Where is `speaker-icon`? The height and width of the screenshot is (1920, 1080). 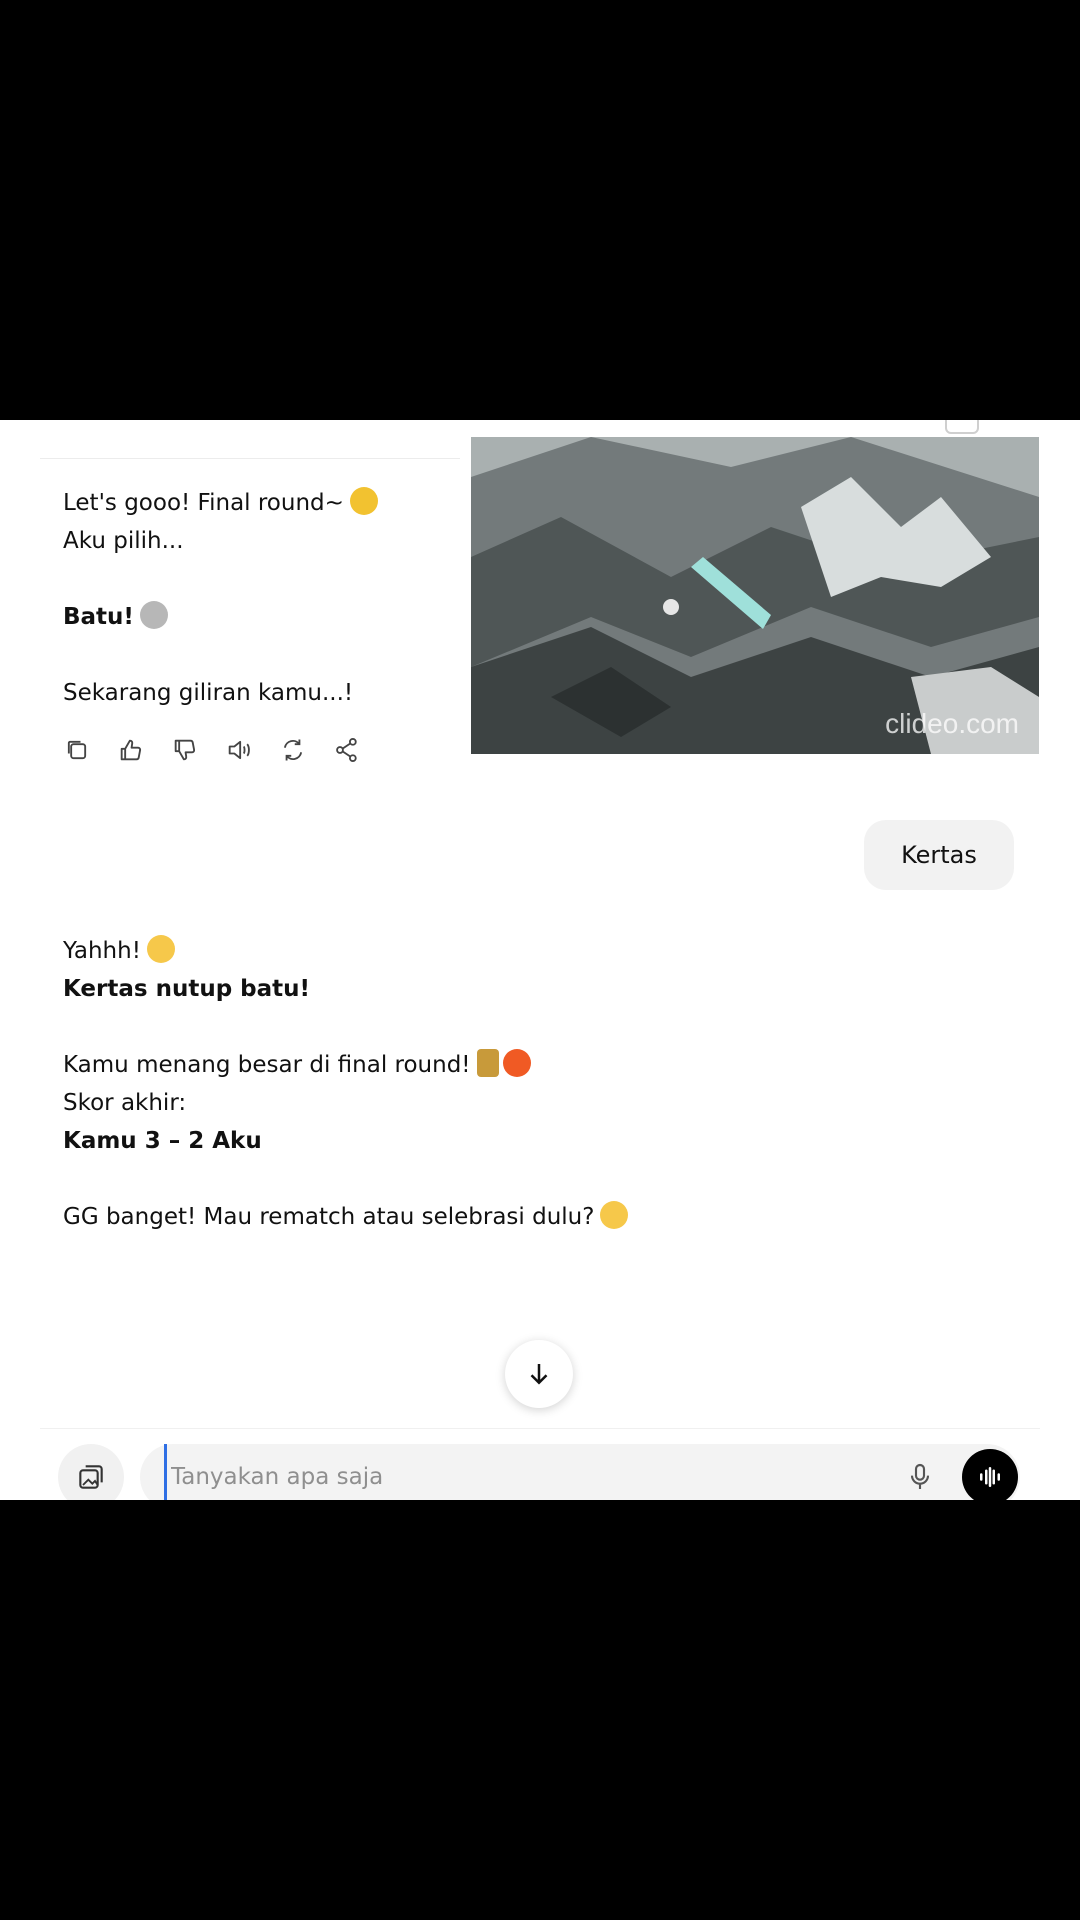 speaker-icon is located at coordinates (239, 750).